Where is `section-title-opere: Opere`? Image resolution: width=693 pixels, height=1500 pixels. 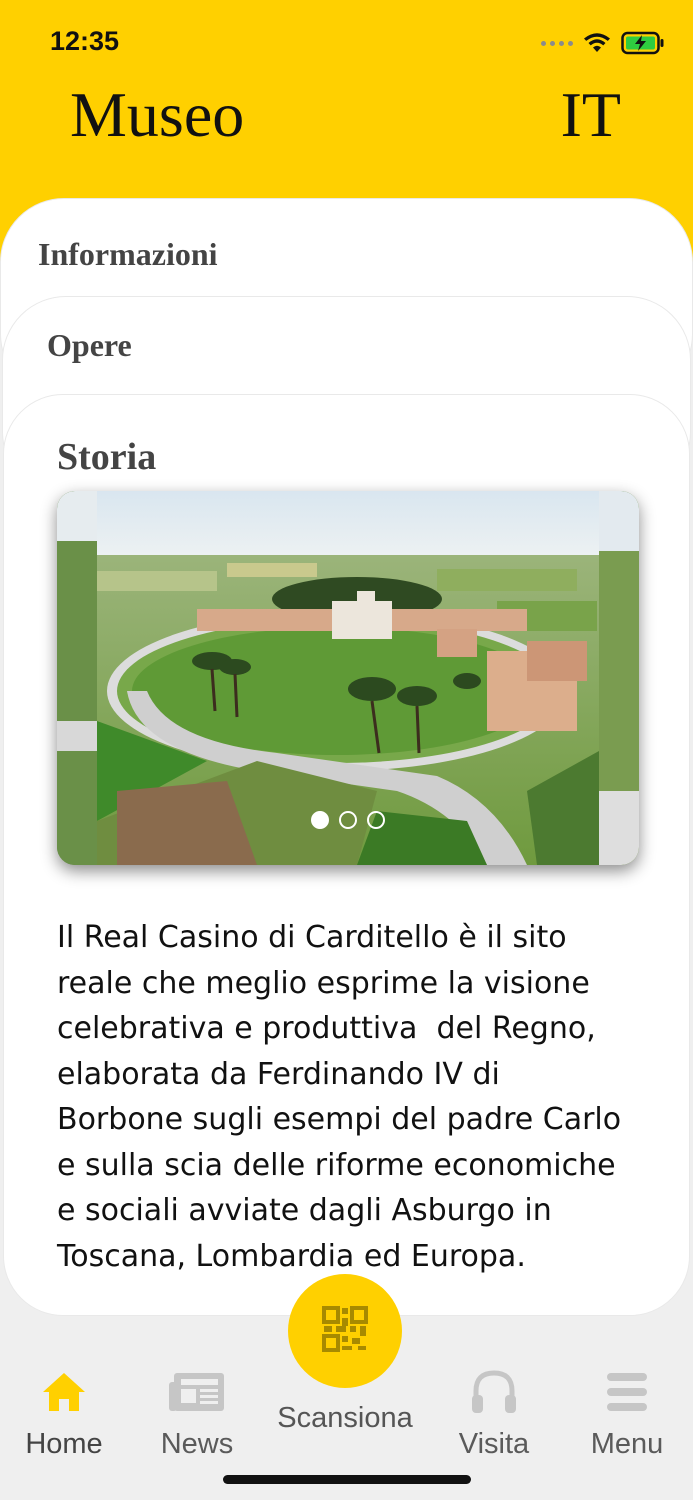 section-title-opere: Opere is located at coordinates (89, 345).